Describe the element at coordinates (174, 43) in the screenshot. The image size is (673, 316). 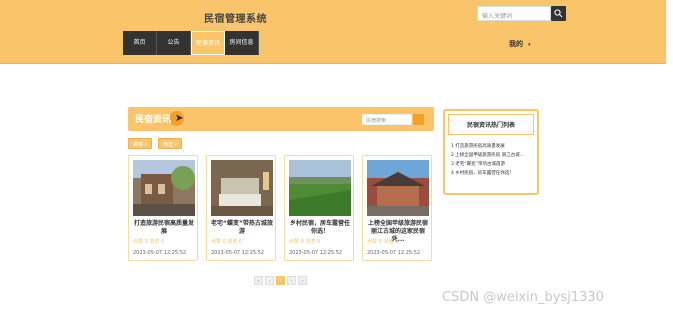
I see `nav-announcement: 公告` at that location.